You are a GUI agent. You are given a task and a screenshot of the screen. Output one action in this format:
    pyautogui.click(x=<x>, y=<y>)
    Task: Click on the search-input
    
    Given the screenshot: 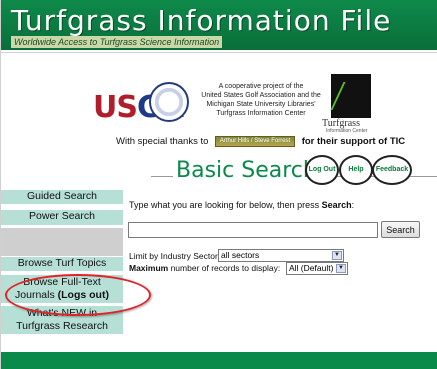 What is the action you would take?
    pyautogui.click(x=253, y=230)
    